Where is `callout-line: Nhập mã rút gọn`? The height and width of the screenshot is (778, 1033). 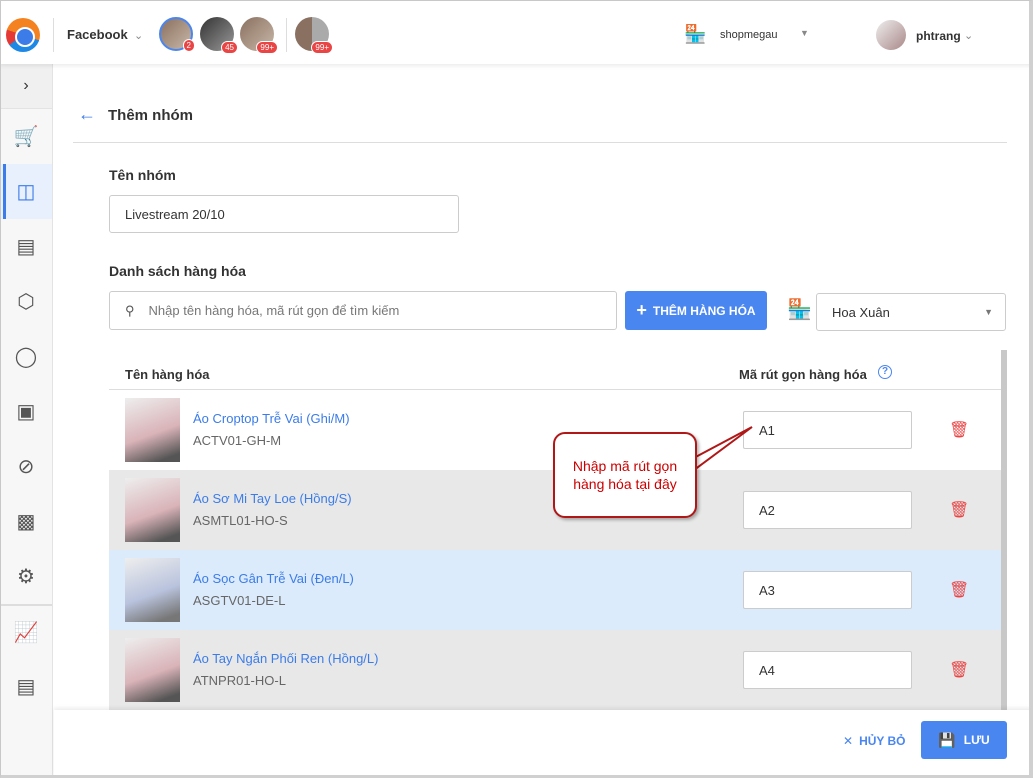 callout-line: Nhập mã rút gọn is located at coordinates (625, 466).